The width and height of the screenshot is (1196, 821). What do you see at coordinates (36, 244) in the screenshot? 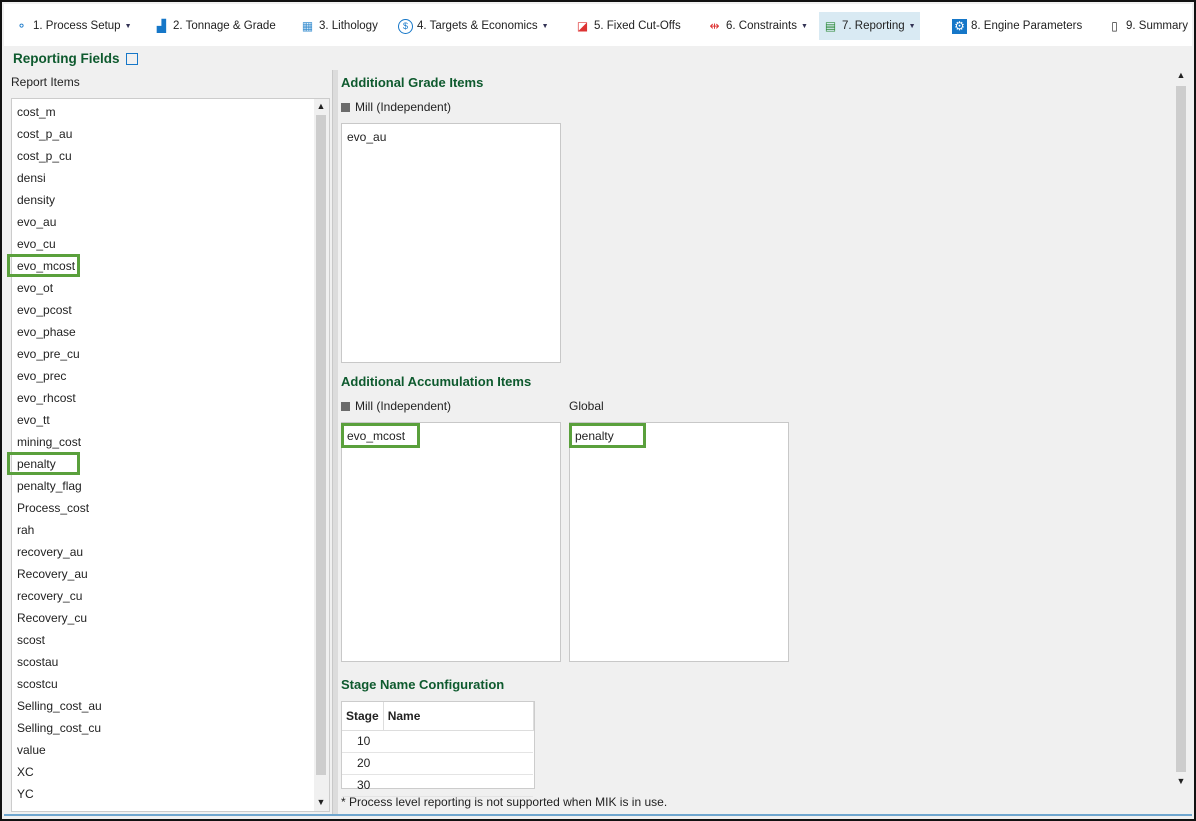
I see `list-item: evo_cu` at bounding box center [36, 244].